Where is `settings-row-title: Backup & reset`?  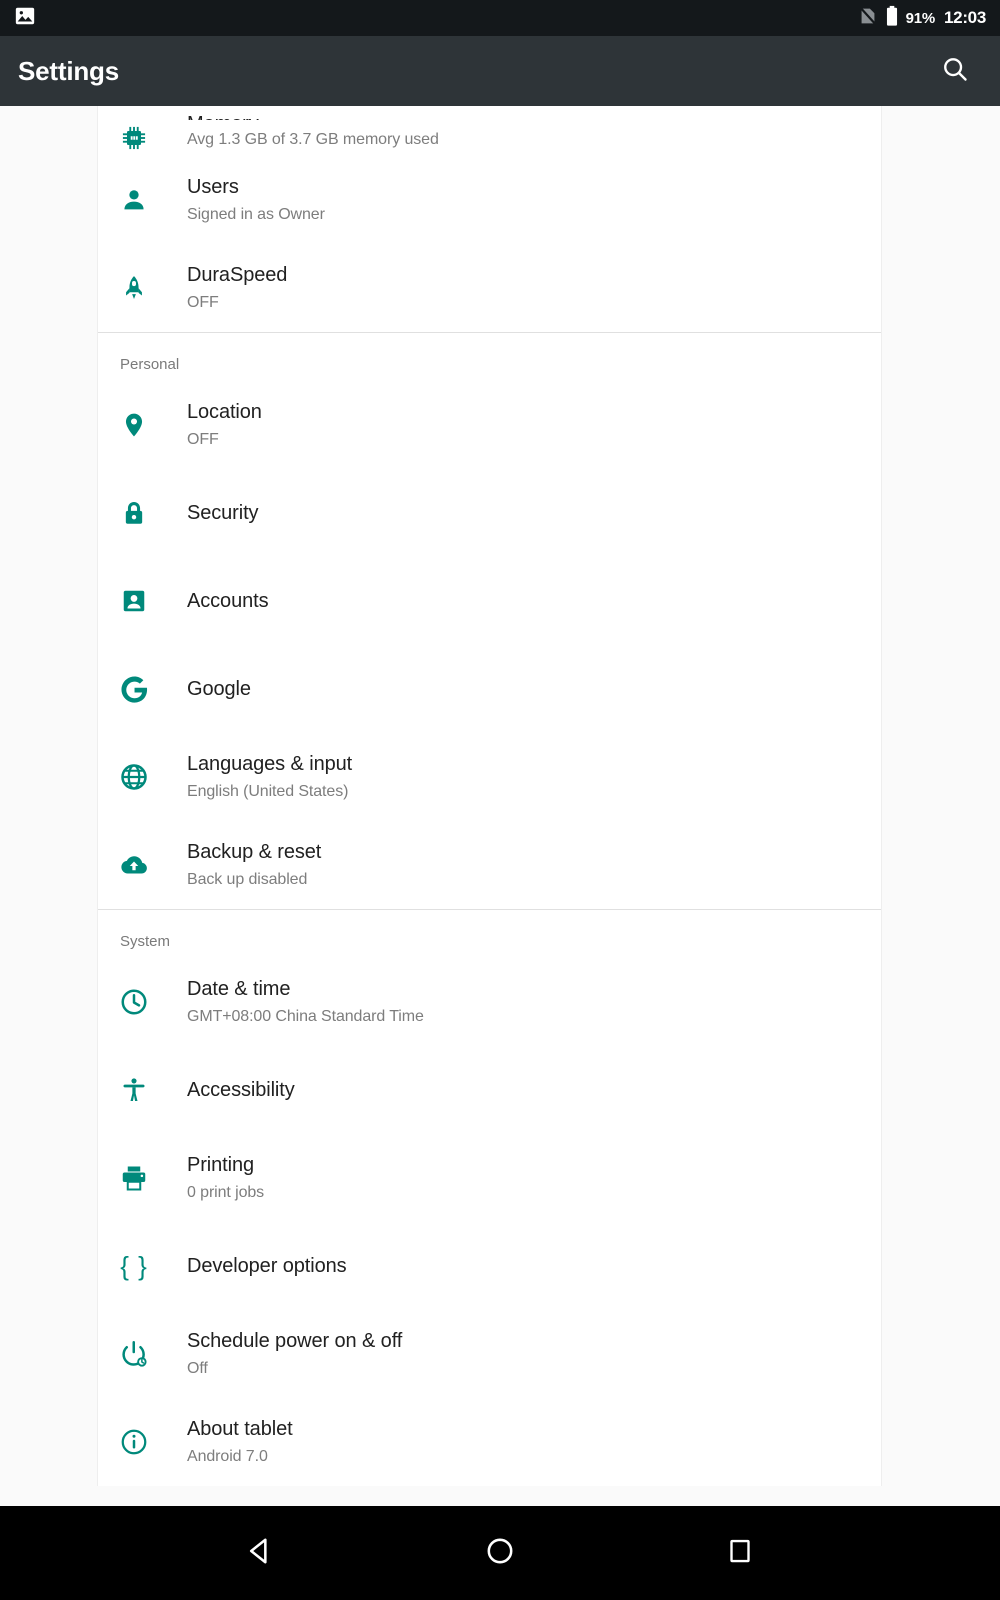
settings-row-title: Backup & reset is located at coordinates (254, 851).